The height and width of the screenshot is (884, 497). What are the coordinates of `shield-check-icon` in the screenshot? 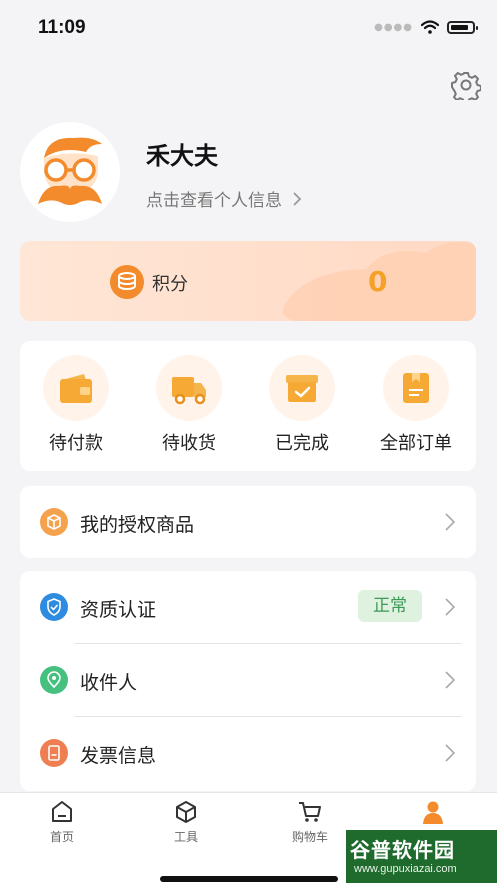 It's located at (54, 607).